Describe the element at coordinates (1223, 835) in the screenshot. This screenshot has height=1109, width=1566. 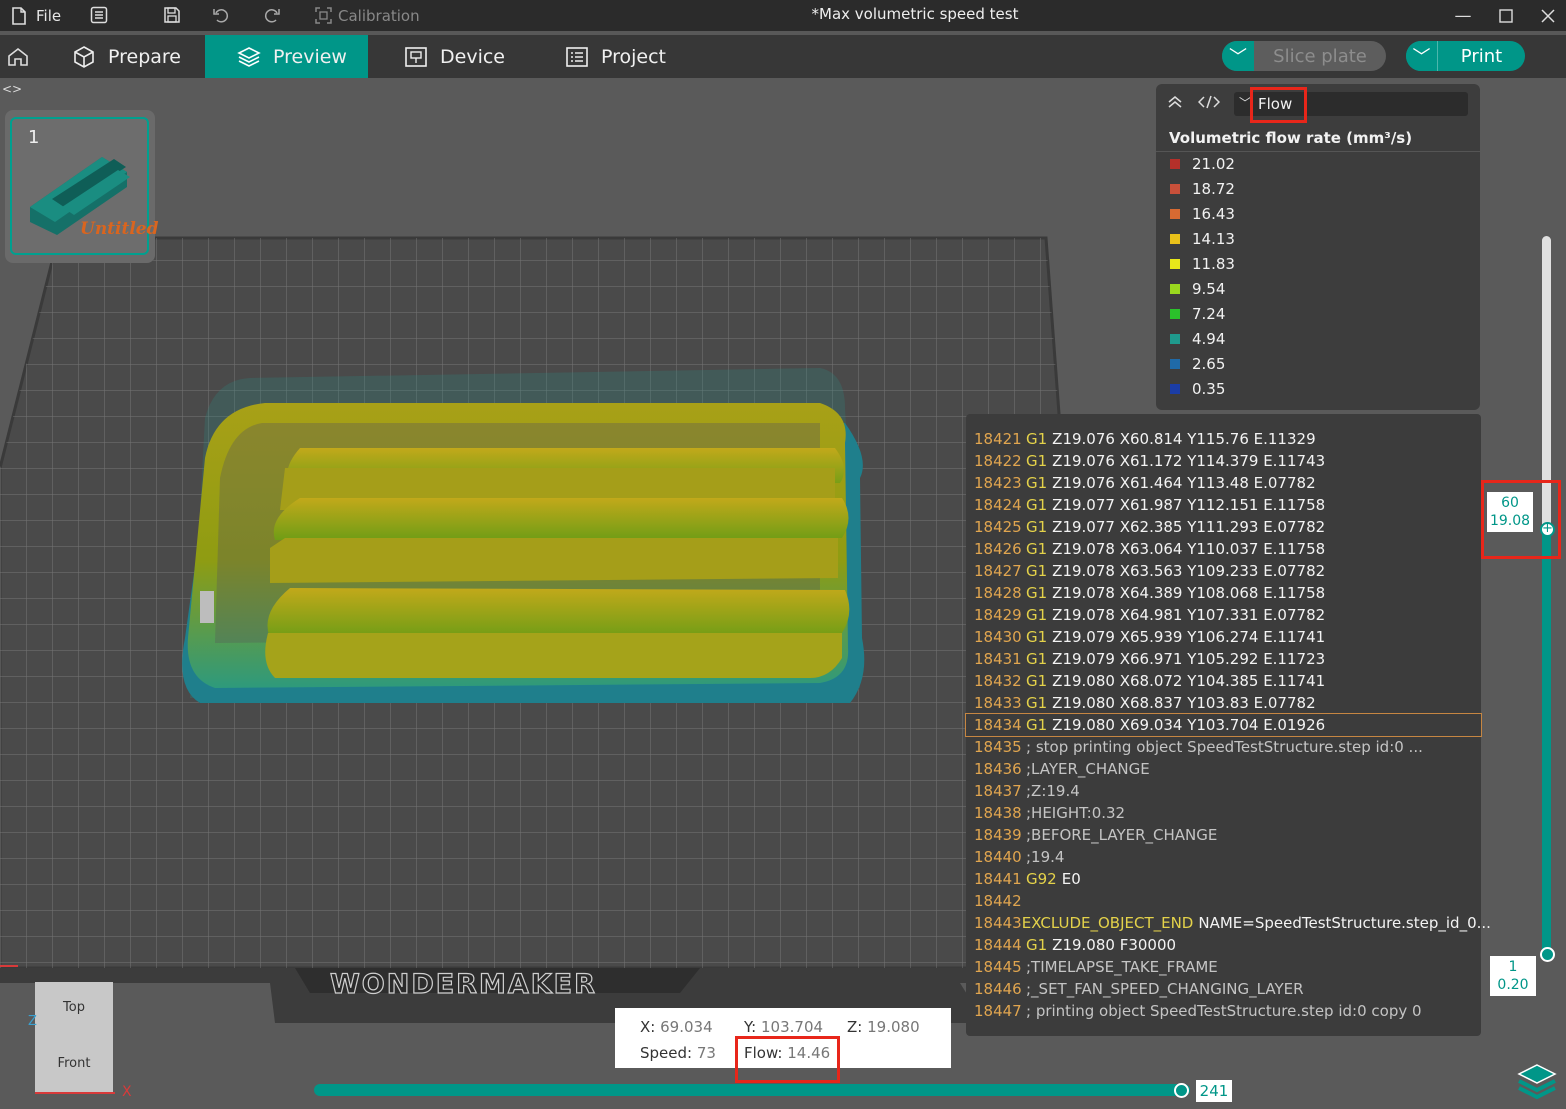
I see `gcode-line: 18439 ;BEFORE_LAYER_CHANGE` at that location.